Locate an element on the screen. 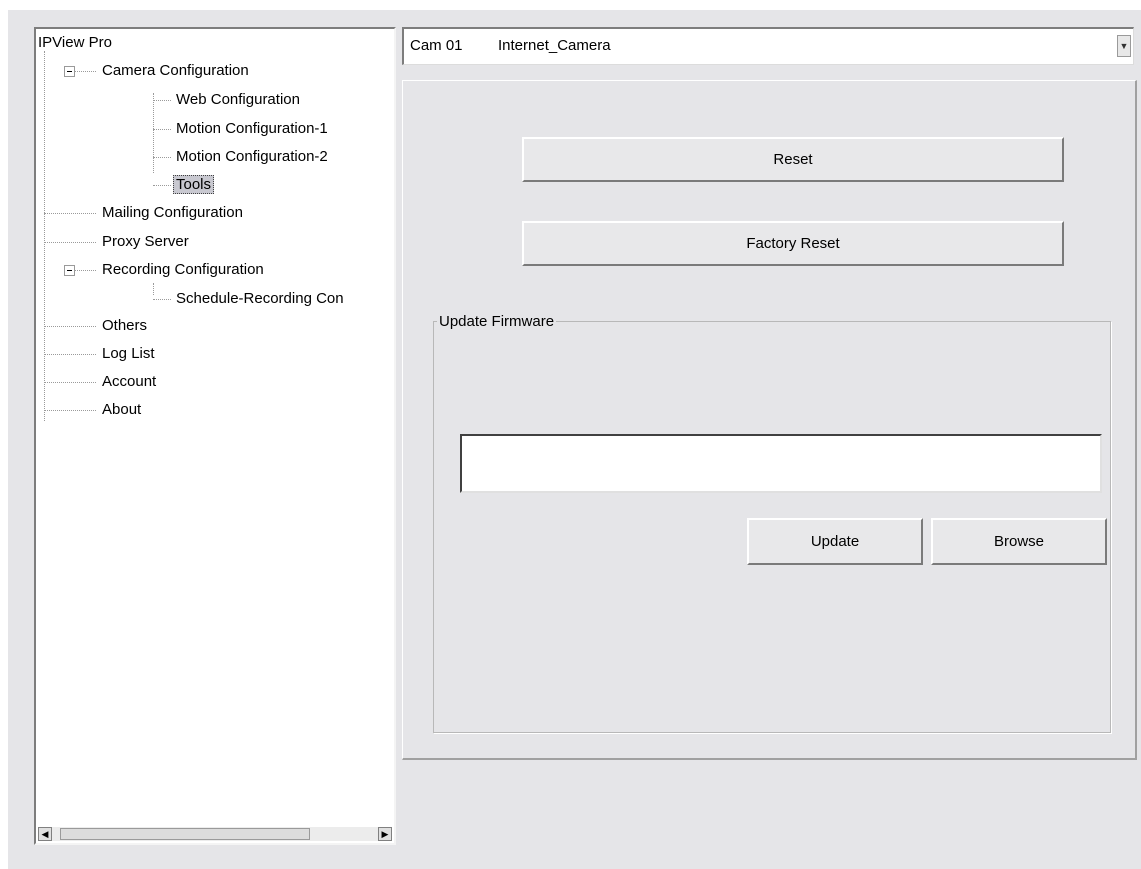  tree-item-others: Others is located at coordinates (124, 327).